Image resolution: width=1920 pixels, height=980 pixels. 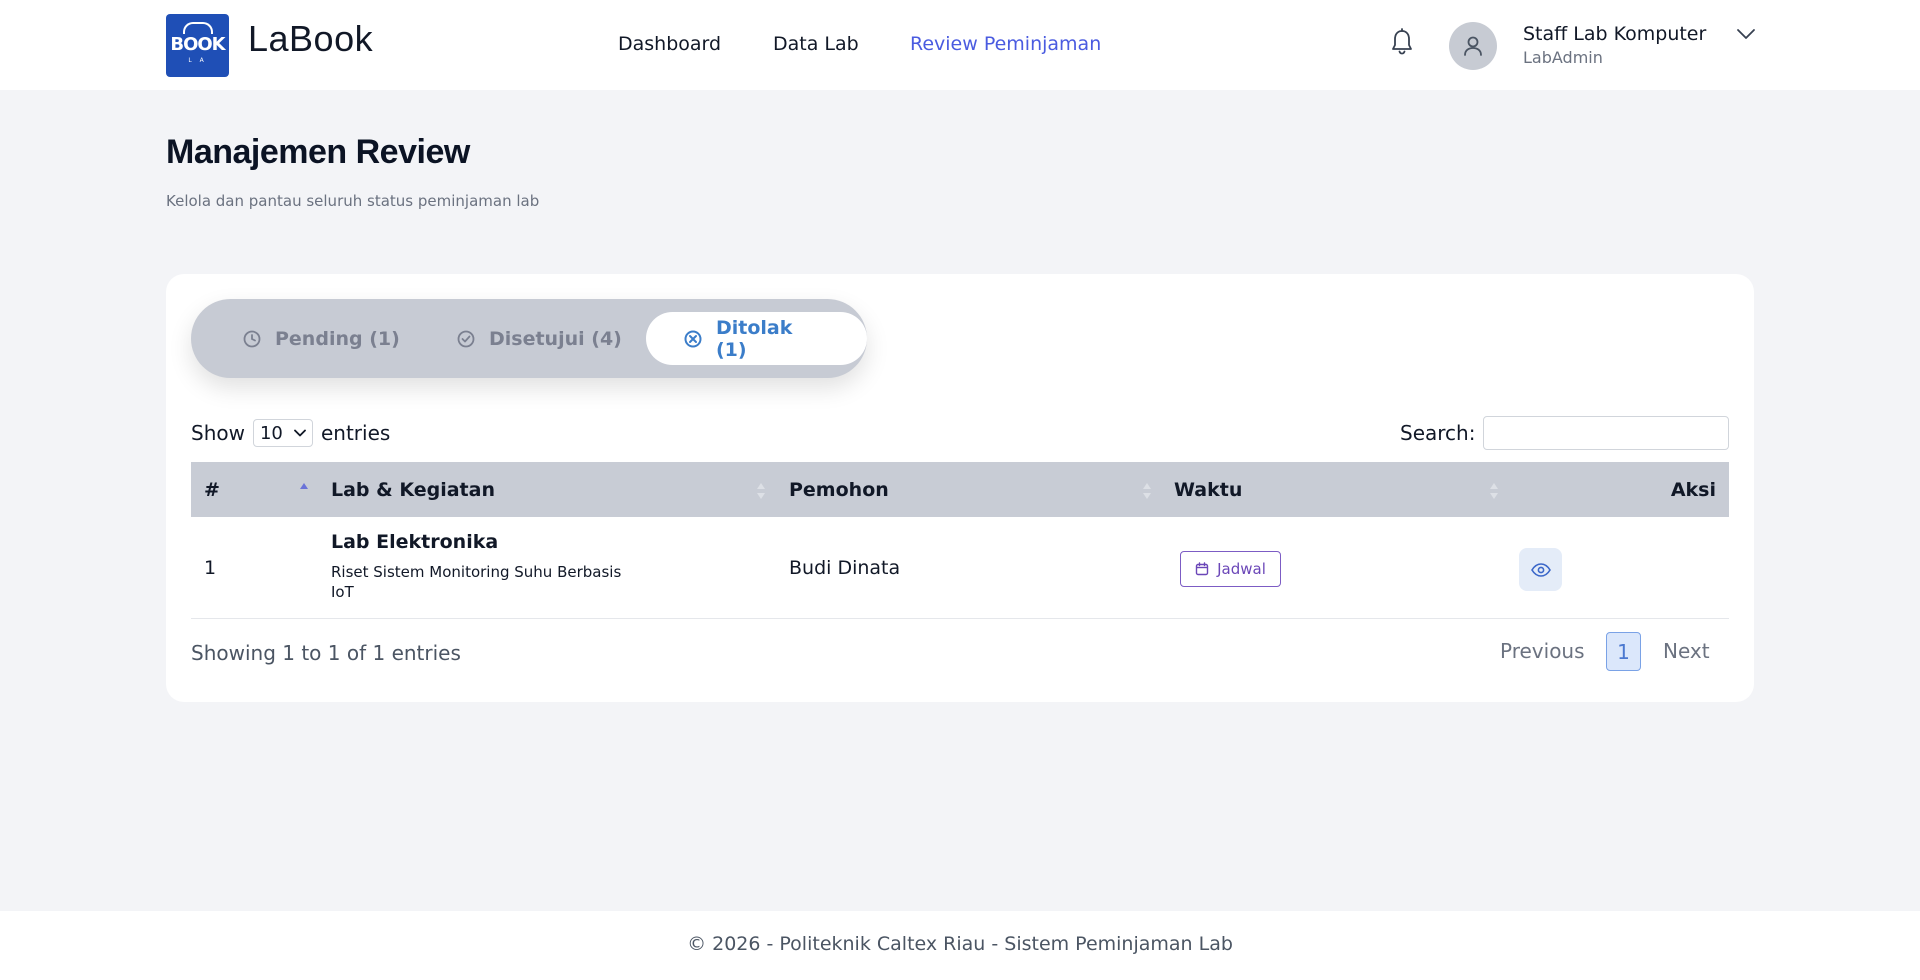 I want to click on search-label: Search:, so click(x=1438, y=433).